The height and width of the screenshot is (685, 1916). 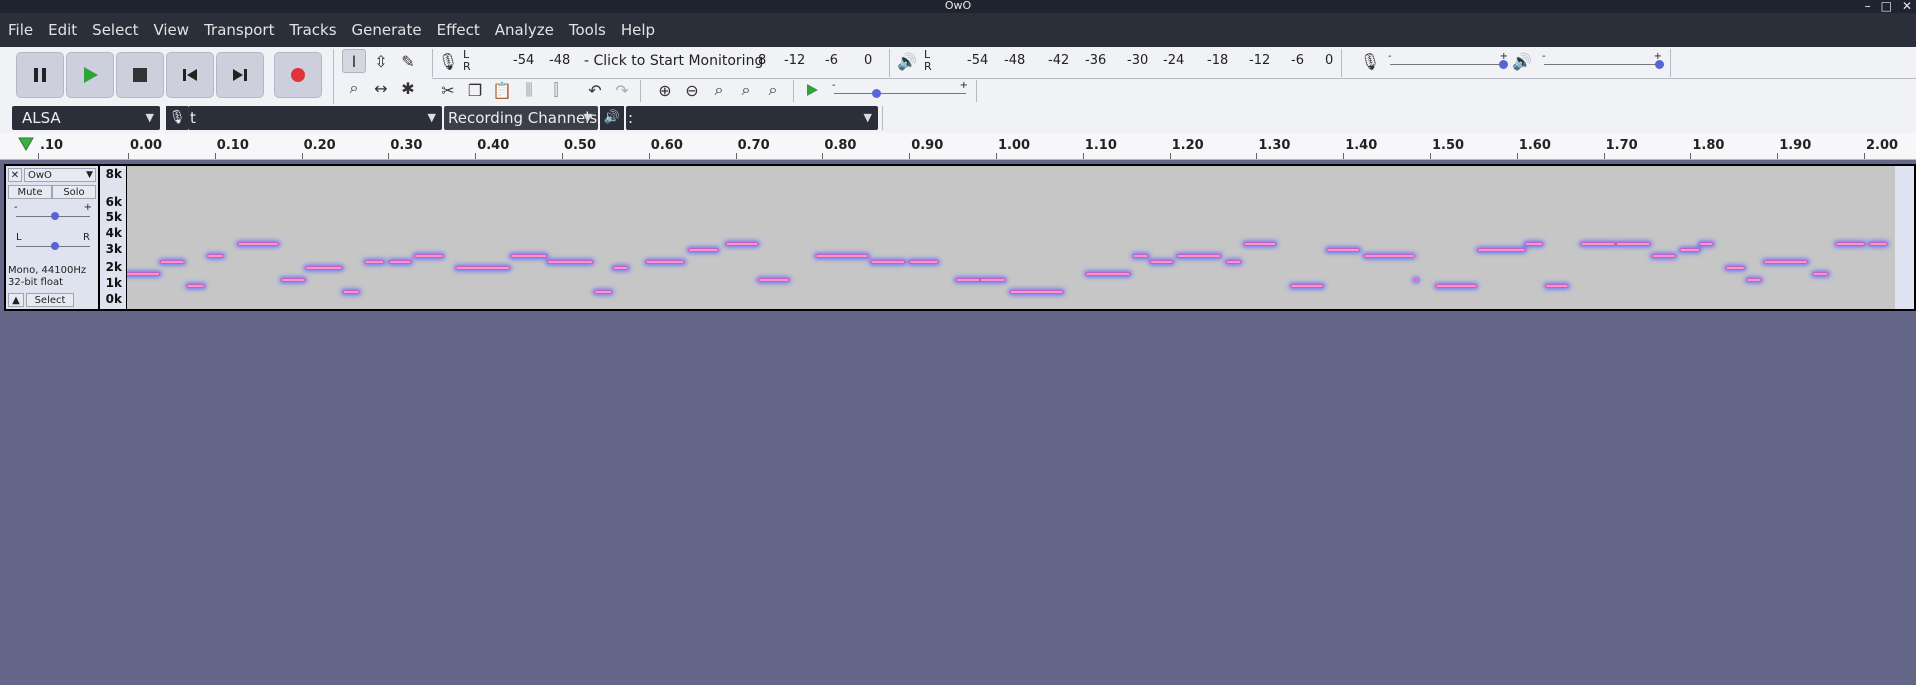 I want to click on play-scale-label: -48, so click(x=1015, y=60).